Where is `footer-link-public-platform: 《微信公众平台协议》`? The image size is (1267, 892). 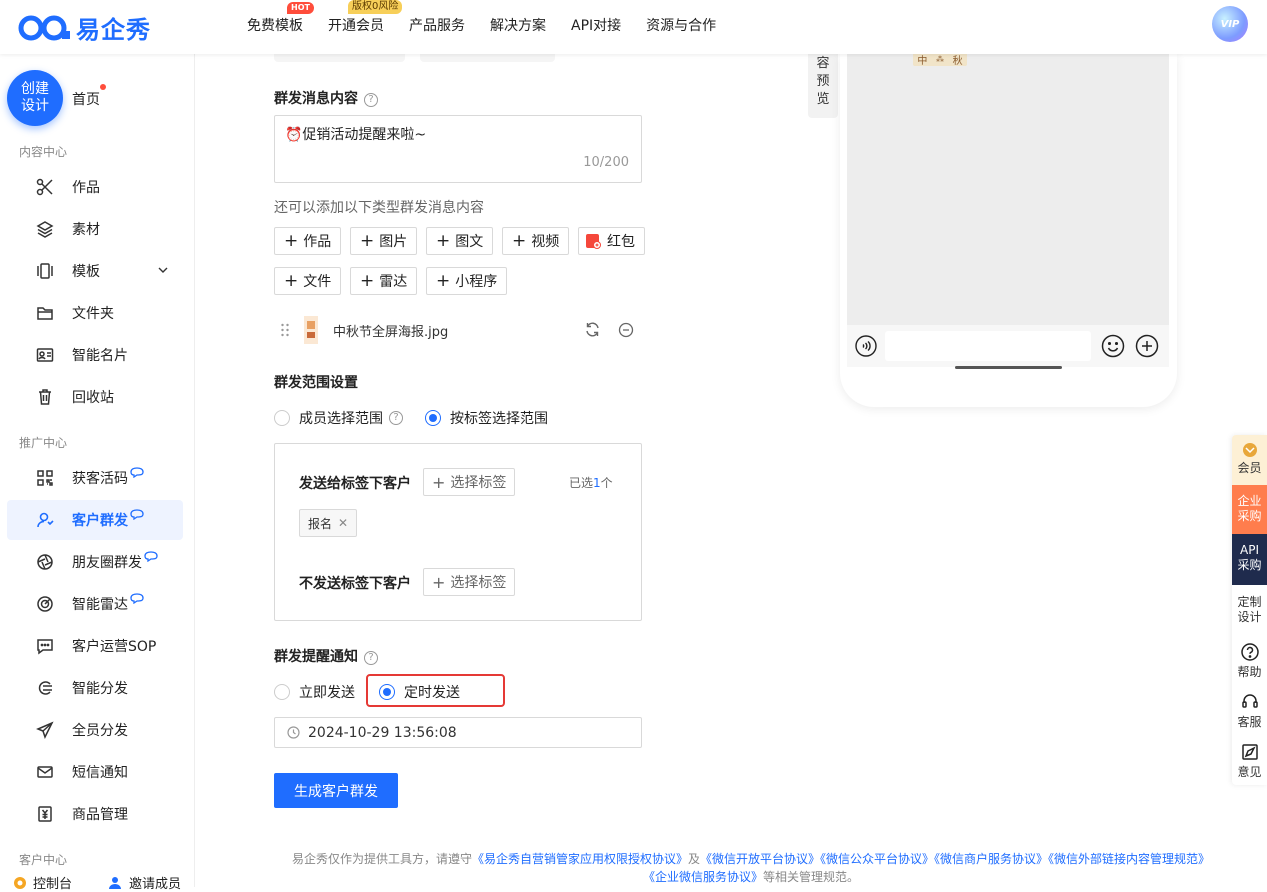 footer-link-public-platform: 《微信公众平台协议》 is located at coordinates (877, 859).